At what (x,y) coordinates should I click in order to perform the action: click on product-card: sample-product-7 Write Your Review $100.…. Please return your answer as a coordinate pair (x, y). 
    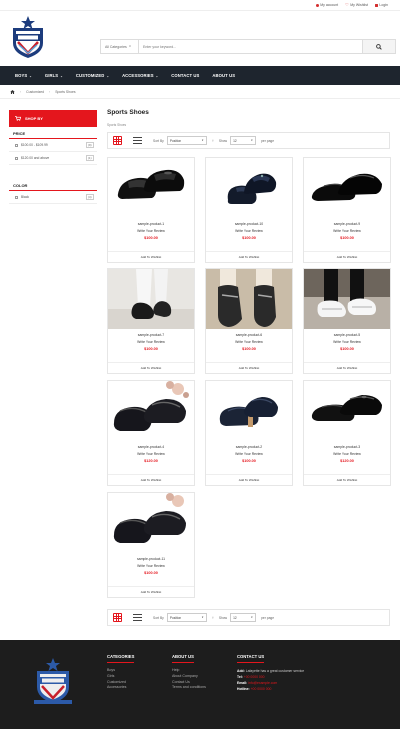
    Looking at the image, I should click on (151, 321).